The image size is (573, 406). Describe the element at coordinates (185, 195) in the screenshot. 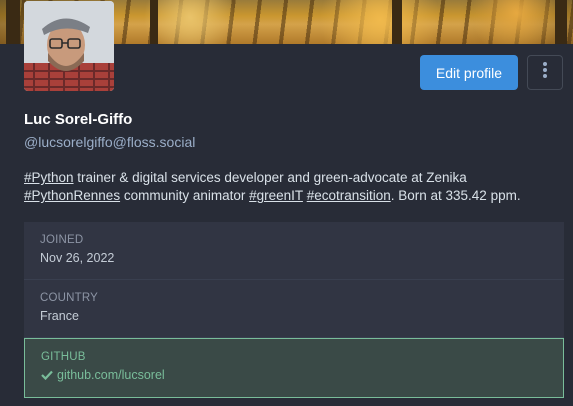

I see `bio-text: community animator` at that location.